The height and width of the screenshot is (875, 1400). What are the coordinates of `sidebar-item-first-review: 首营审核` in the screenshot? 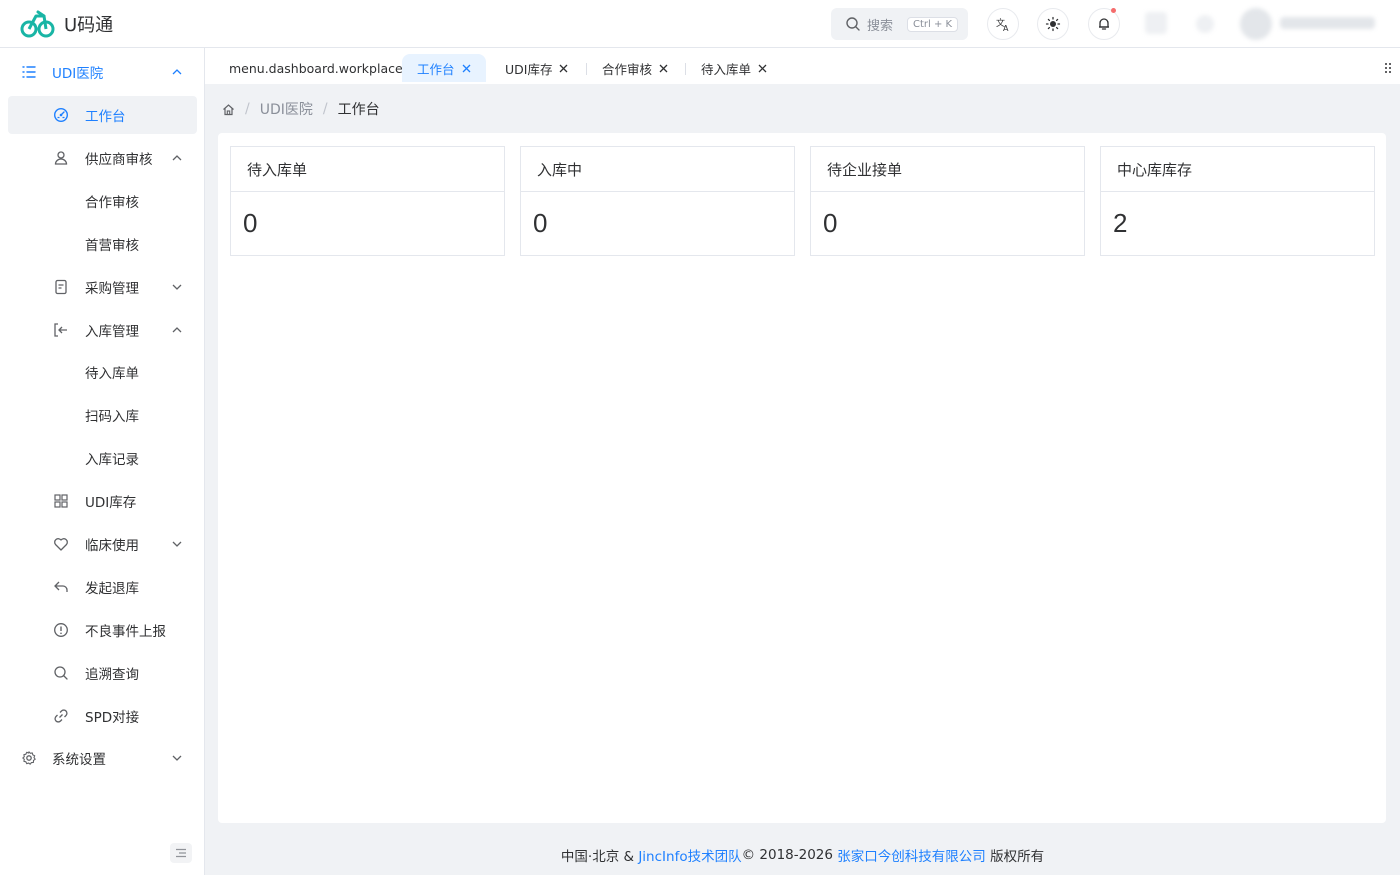 It's located at (102, 244).